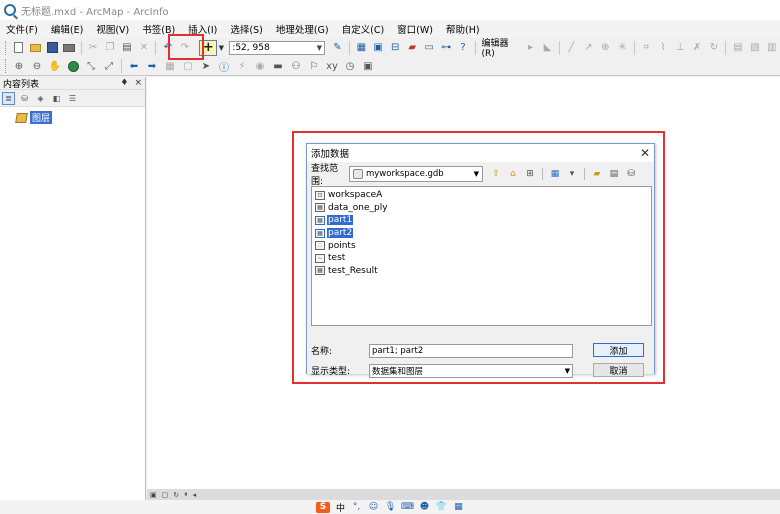  What do you see at coordinates (713, 48) in the screenshot?
I see `rotate-icon: ↻` at bounding box center [713, 48].